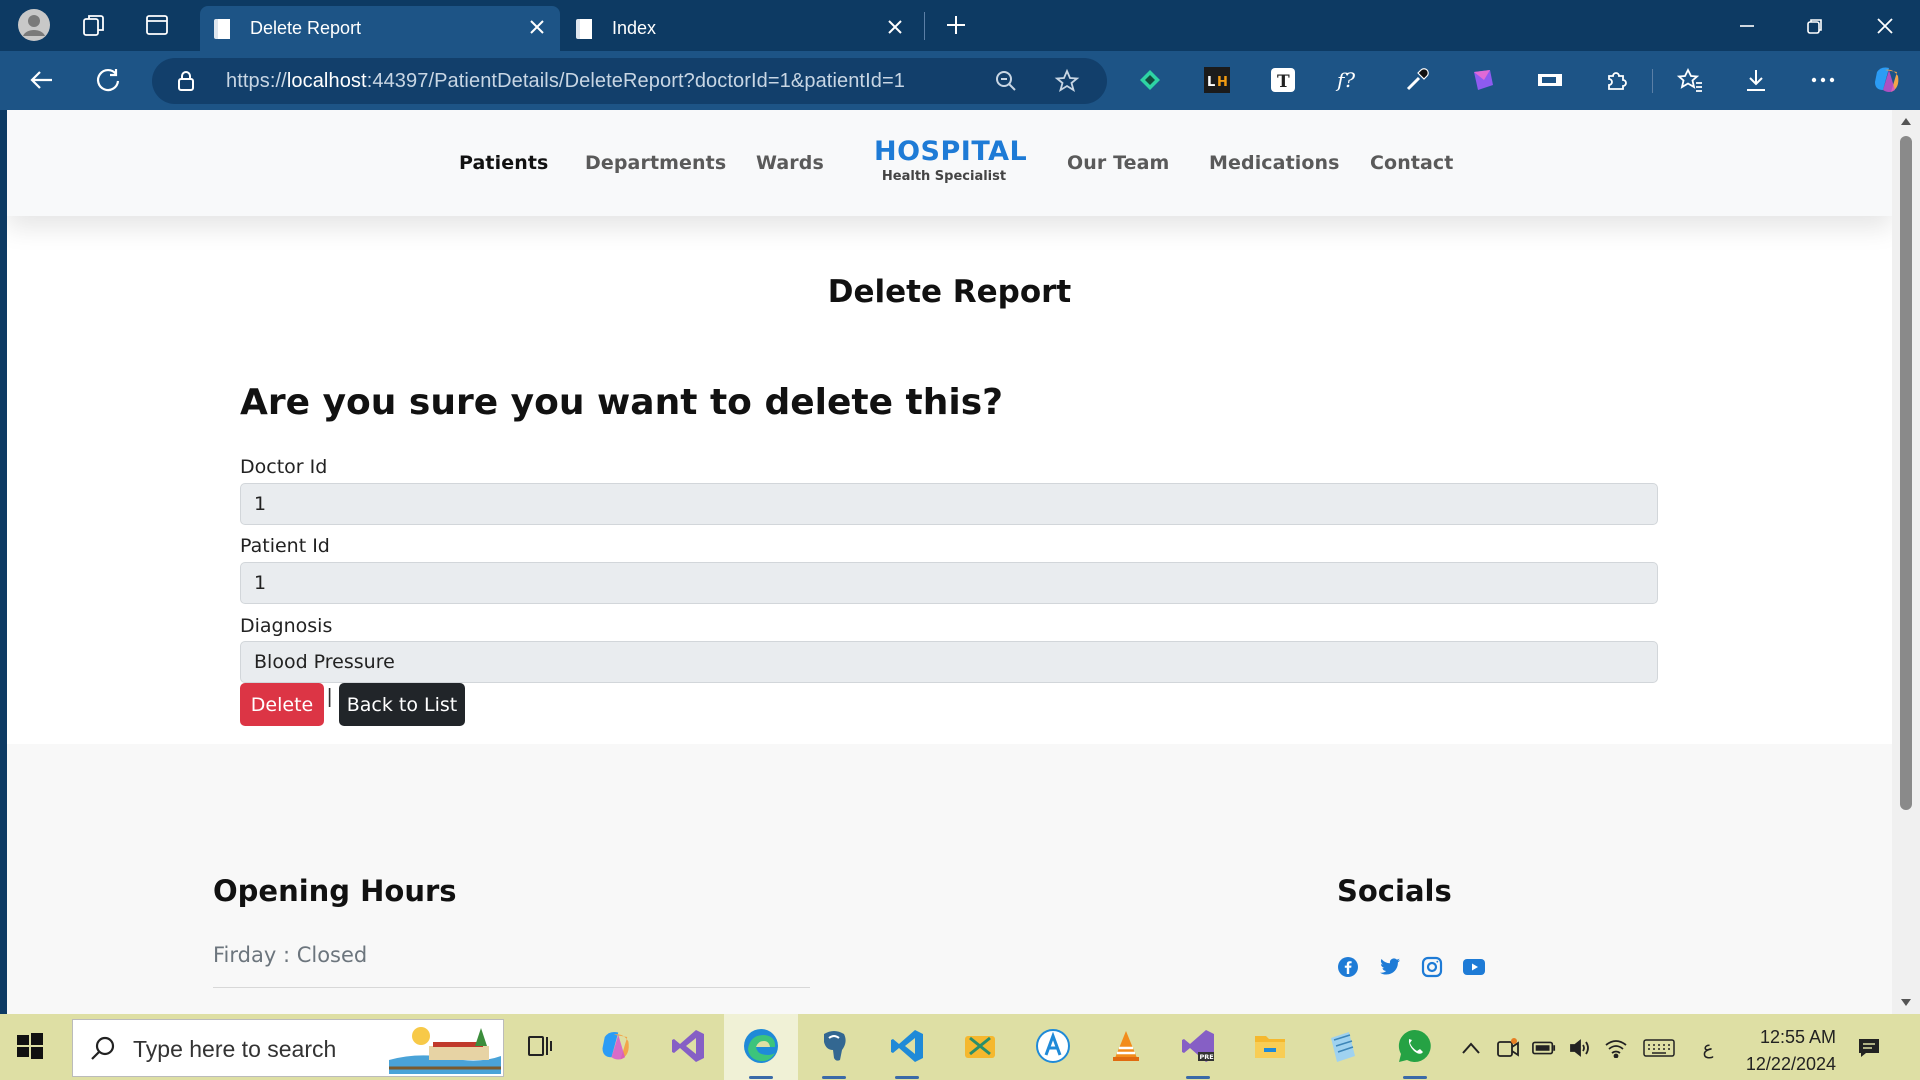 This screenshot has width=1920, height=1080. I want to click on page-scrollbar, so click(1906, 562).